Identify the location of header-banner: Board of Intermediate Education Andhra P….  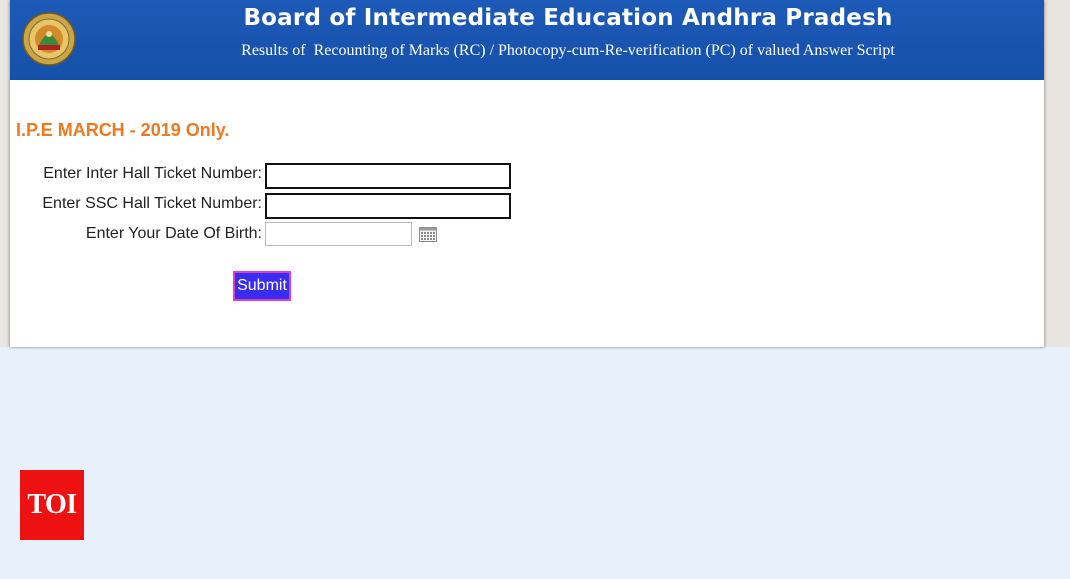
(527, 40).